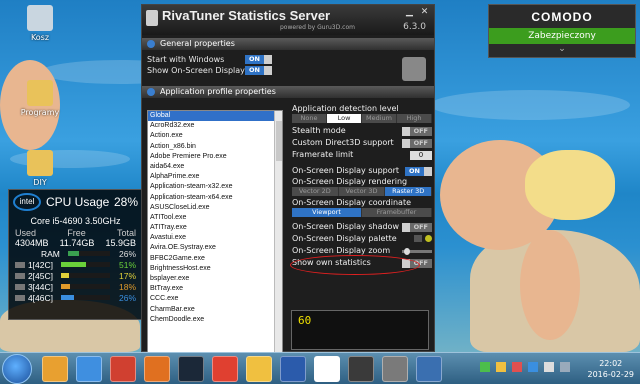 This screenshot has width=640, height=384. Describe the element at coordinates (288, 92) in the screenshot. I see `application-profile-header: Application profile properties` at that location.